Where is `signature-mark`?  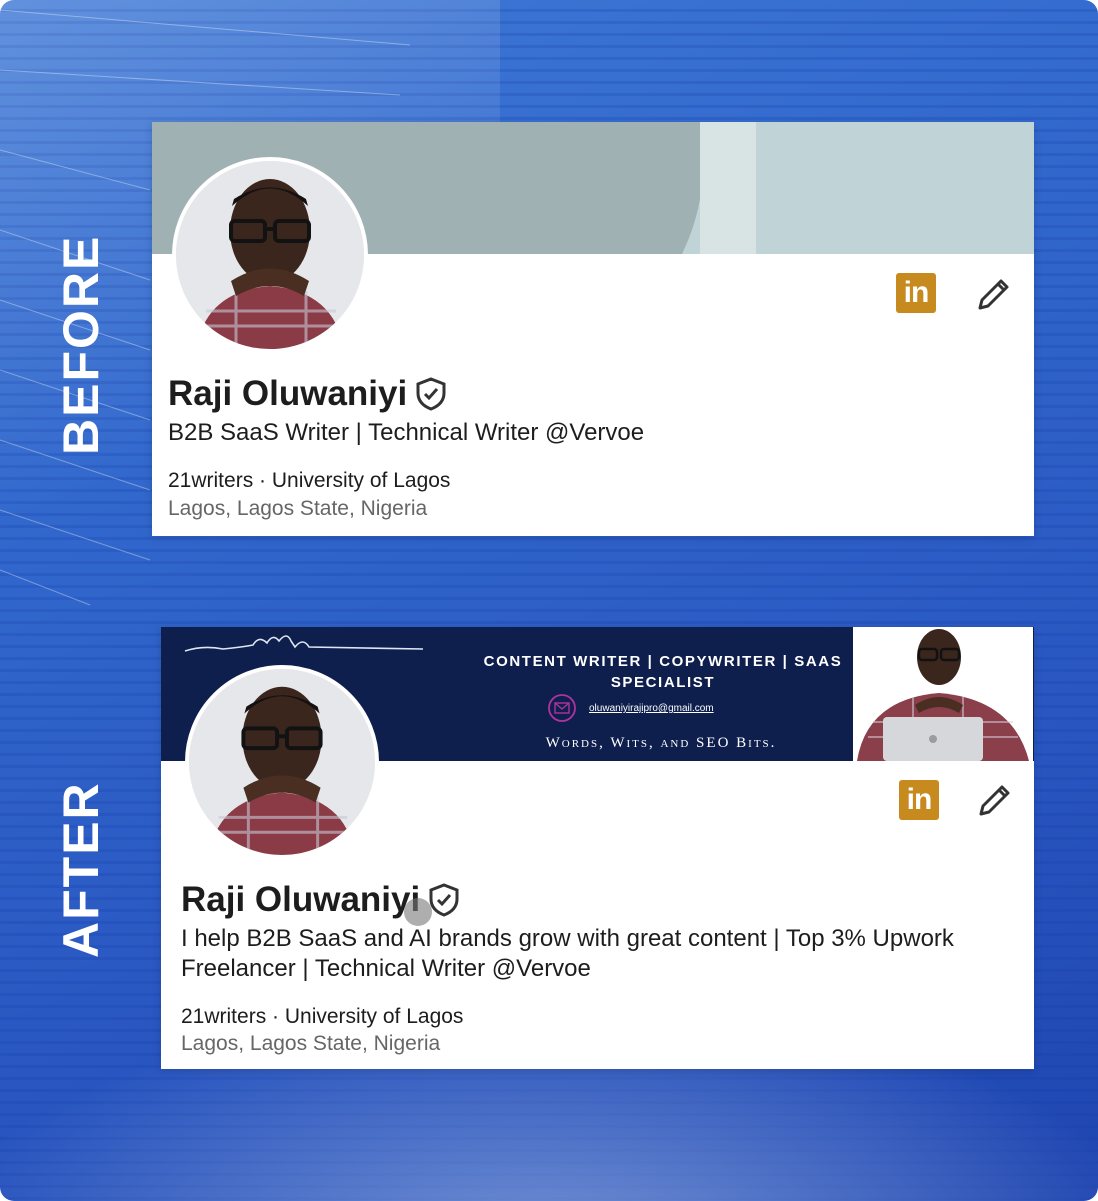 signature-mark is located at coordinates (304, 643).